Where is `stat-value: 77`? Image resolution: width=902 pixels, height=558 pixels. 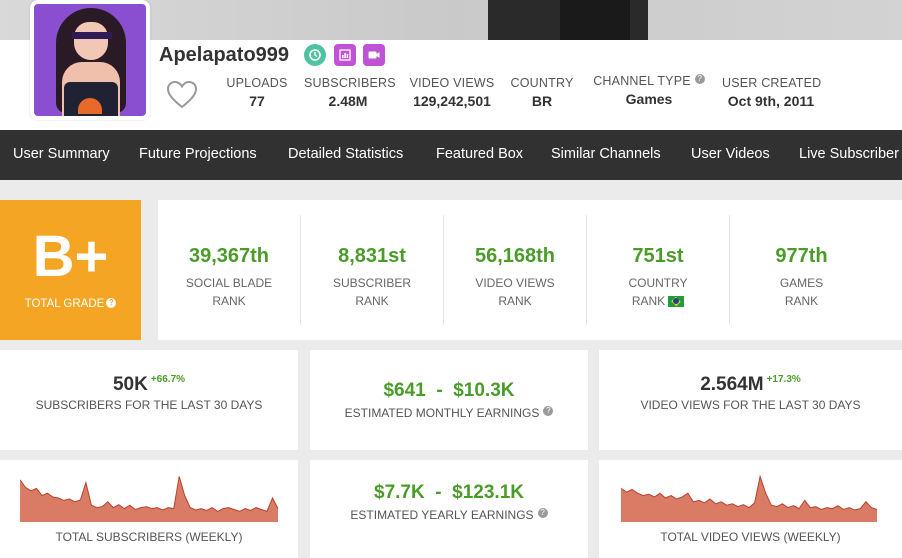 stat-value: 77 is located at coordinates (257, 101).